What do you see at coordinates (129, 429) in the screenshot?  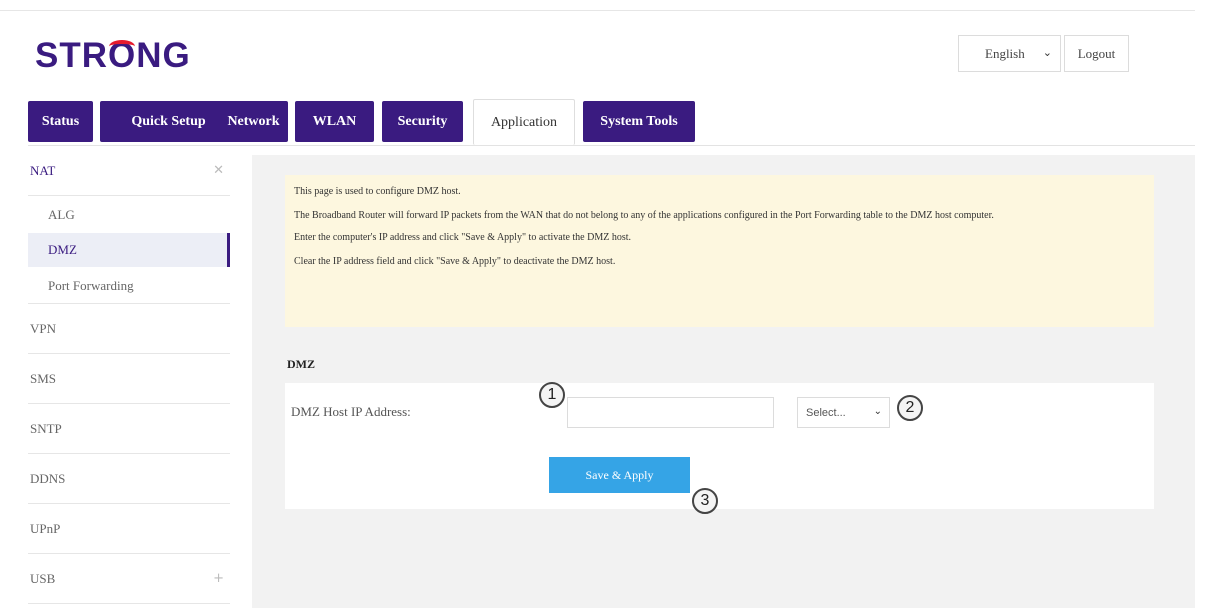 I see `sidebar-item-sntp: SNTP` at bounding box center [129, 429].